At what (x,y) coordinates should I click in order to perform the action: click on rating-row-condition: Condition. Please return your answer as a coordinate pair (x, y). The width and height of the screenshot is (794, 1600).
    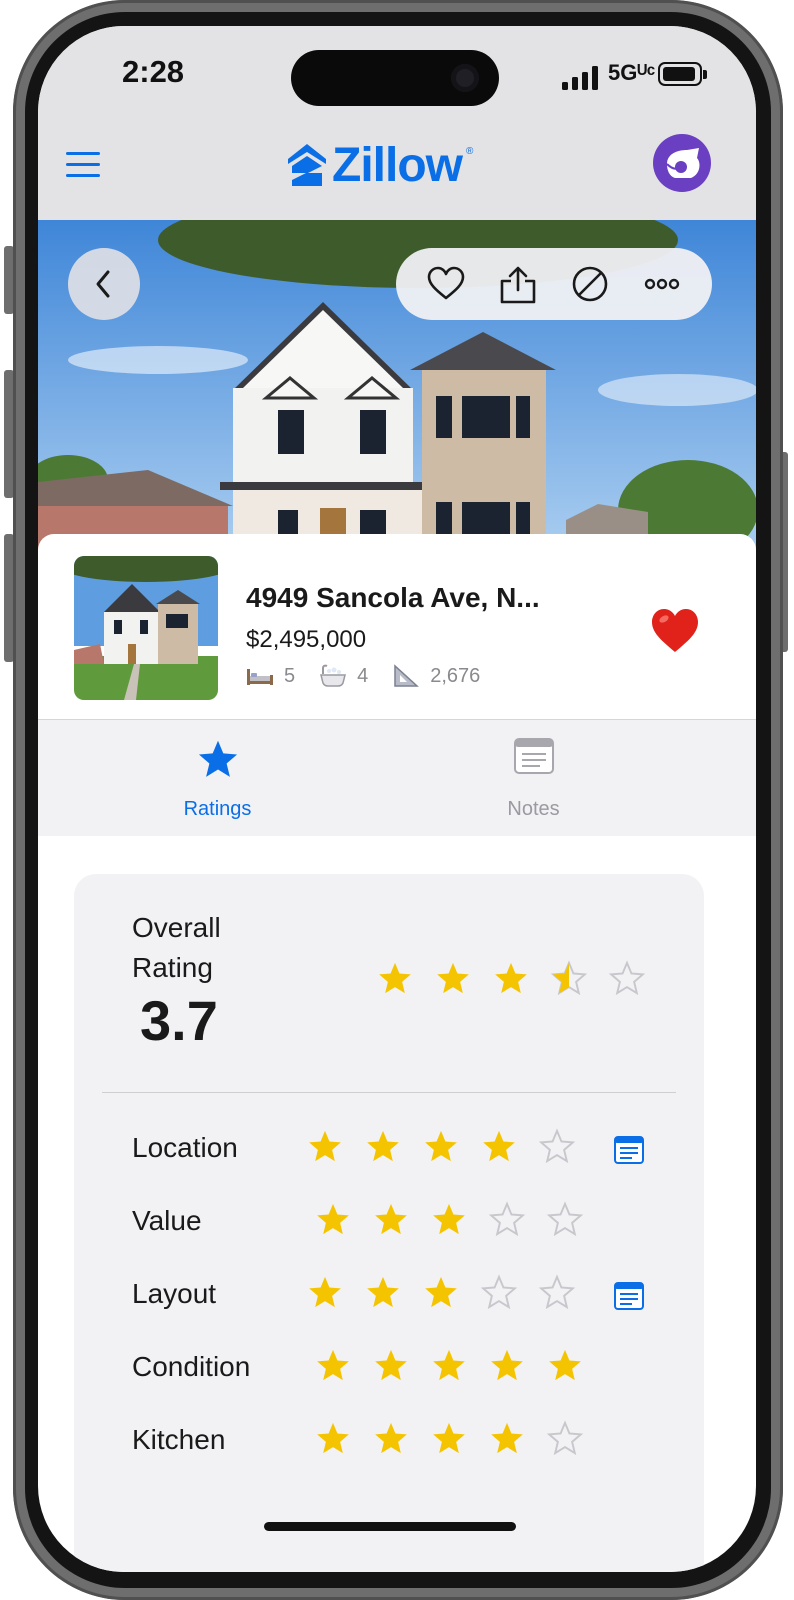
    Looking at the image, I should click on (389, 1368).